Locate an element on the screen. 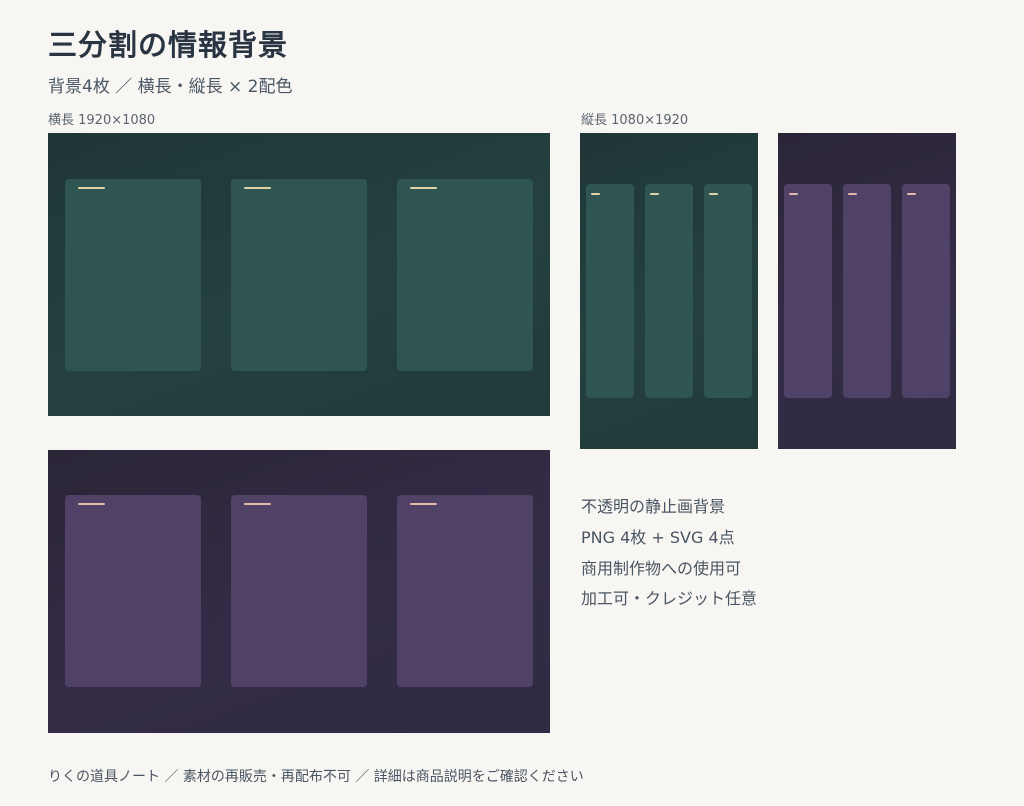 The height and width of the screenshot is (806, 1024). feature-item: 商用制作物への使用可 is located at coordinates (661, 568).